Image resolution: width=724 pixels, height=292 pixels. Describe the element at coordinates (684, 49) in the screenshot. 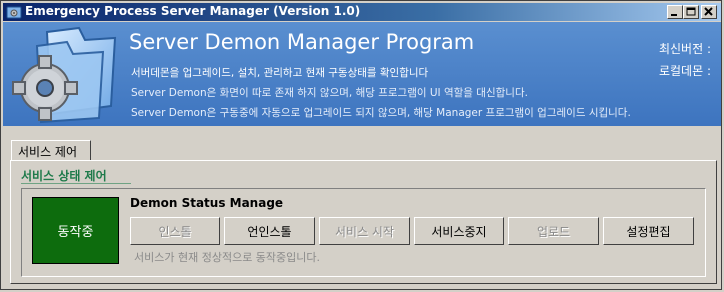

I see `latest-version-label: 최신버전 :` at that location.